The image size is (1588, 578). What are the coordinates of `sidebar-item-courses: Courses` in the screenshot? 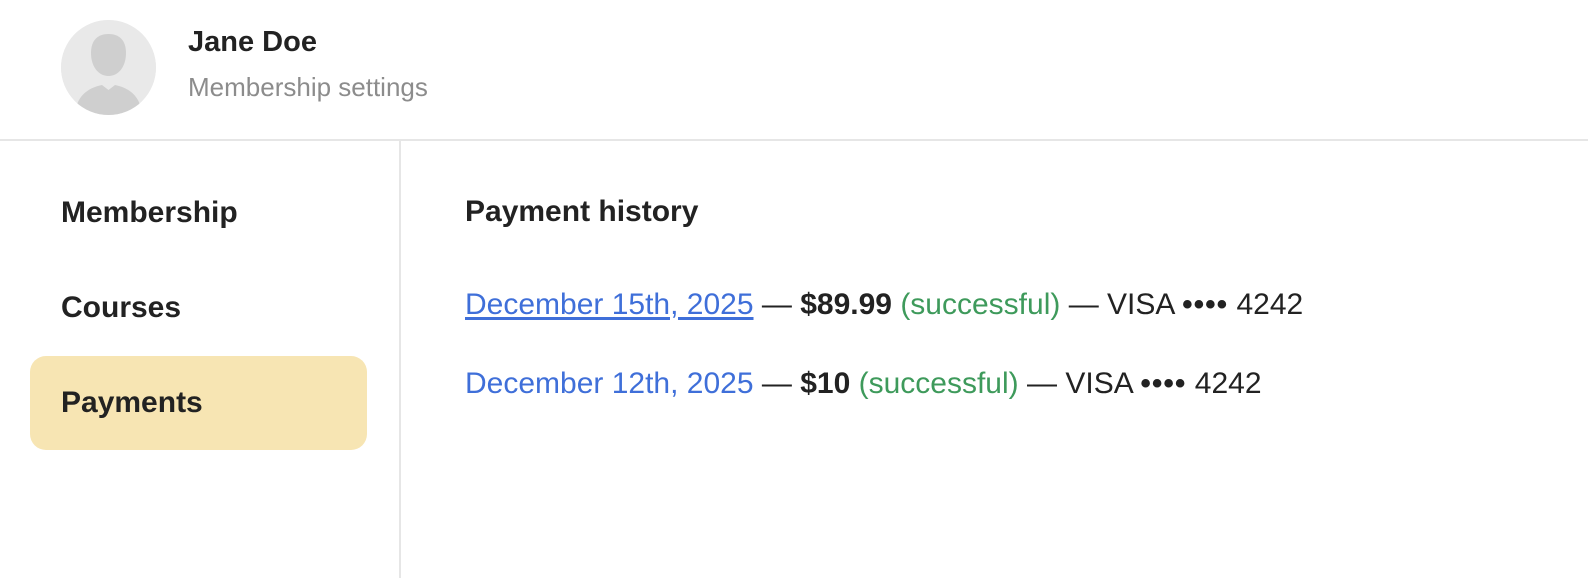 It's located at (198, 308).